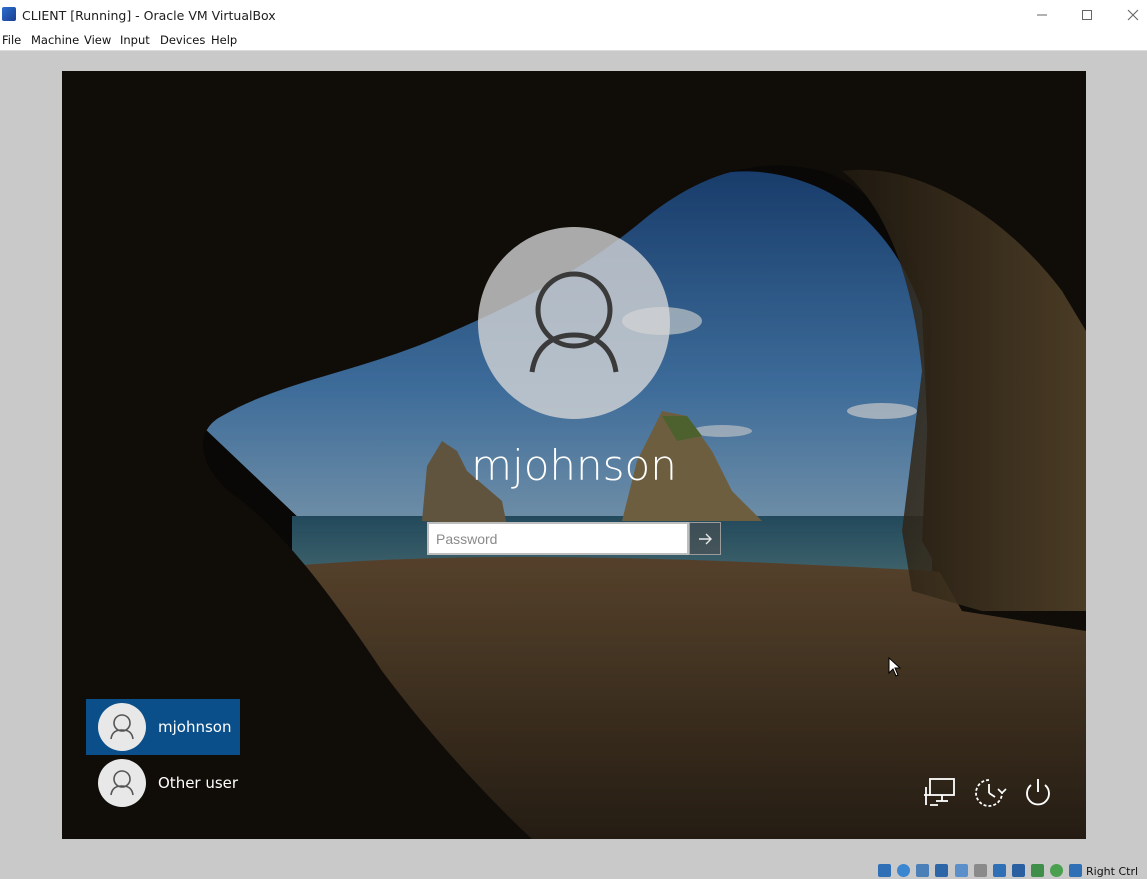 This screenshot has width=1147, height=879. Describe the element at coordinates (1056, 870) in the screenshot. I see `mouse-integration-icon` at that location.